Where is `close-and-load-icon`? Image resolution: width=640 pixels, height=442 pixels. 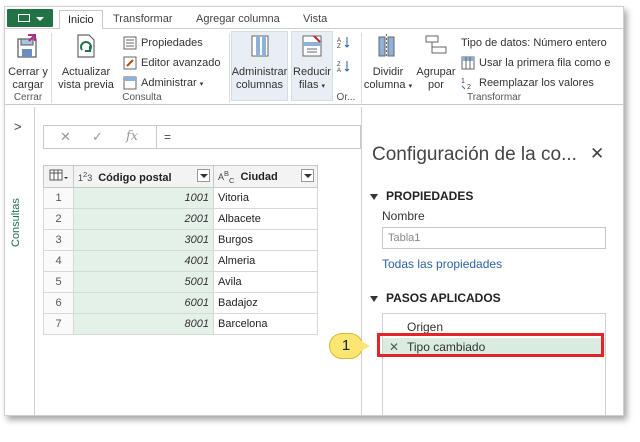
close-and-load-icon is located at coordinates (27, 46).